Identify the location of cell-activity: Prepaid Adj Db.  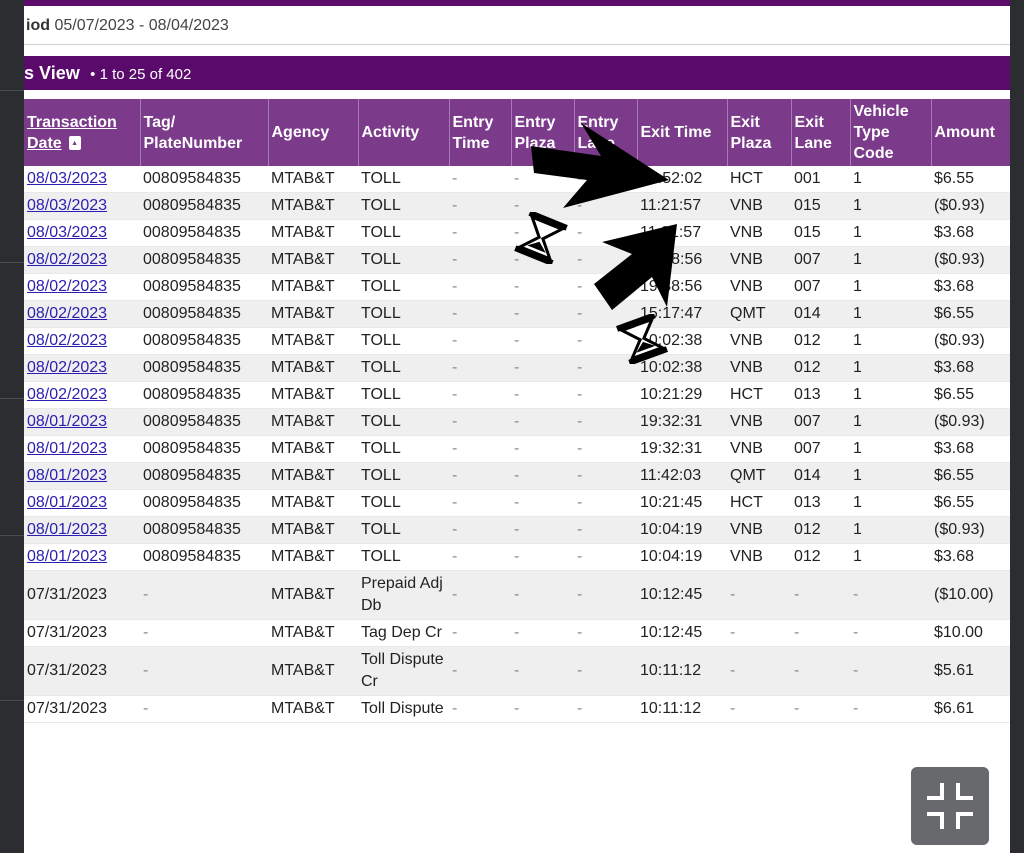
(403, 595).